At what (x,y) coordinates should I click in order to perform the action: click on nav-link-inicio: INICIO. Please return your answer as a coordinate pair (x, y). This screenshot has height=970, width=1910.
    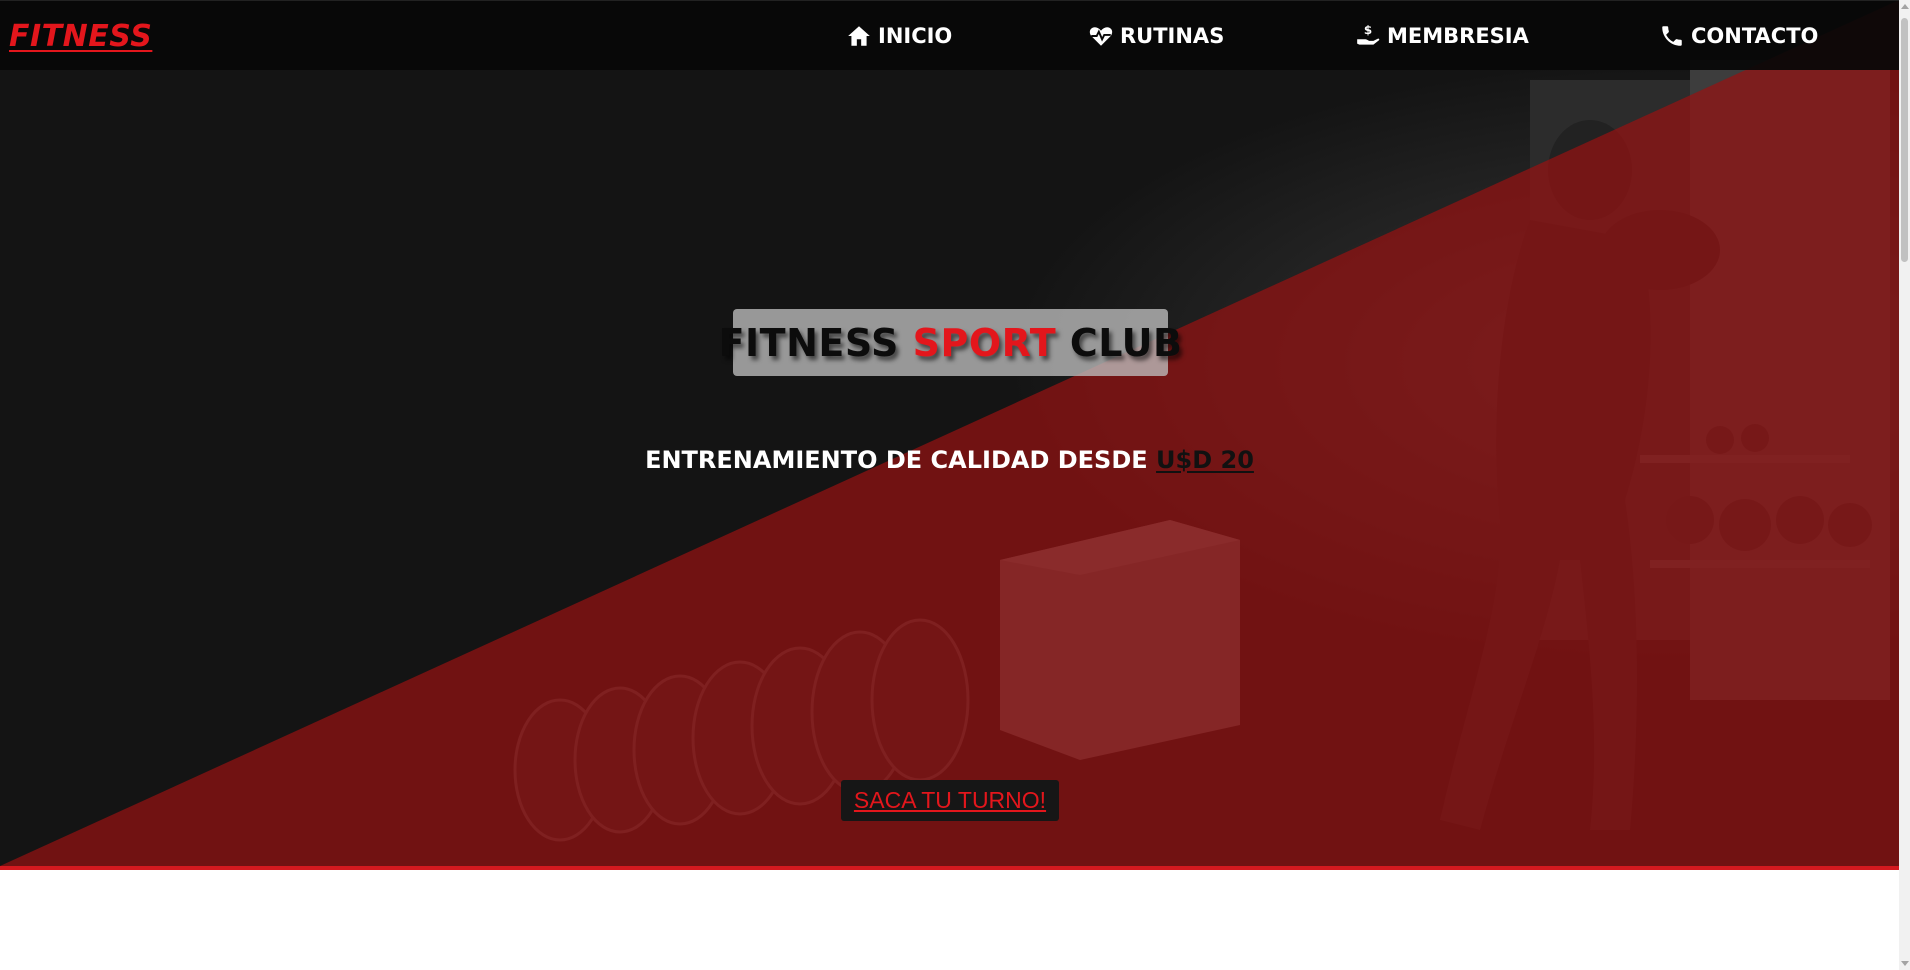
    Looking at the image, I should click on (899, 36).